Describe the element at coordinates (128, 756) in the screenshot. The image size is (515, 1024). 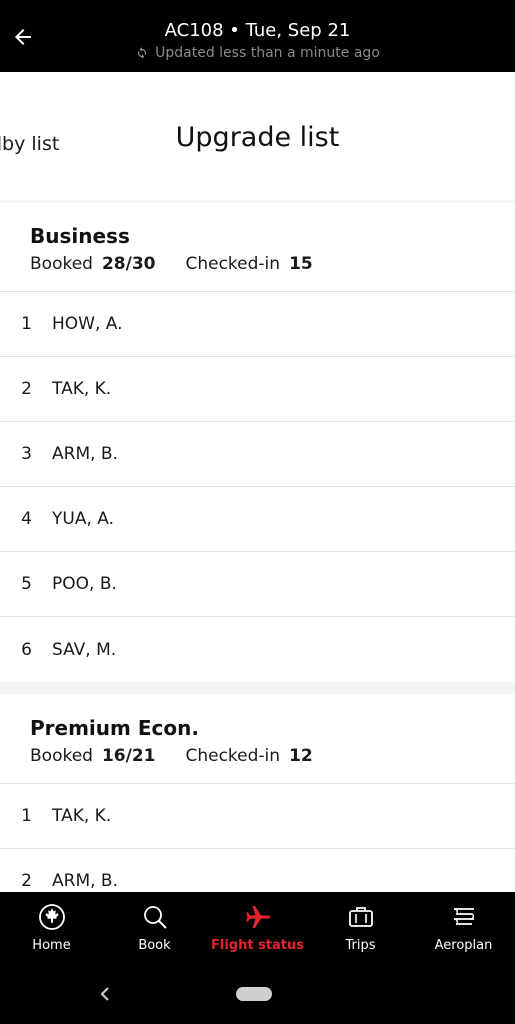
I see `booked-value: 16/21` at that location.